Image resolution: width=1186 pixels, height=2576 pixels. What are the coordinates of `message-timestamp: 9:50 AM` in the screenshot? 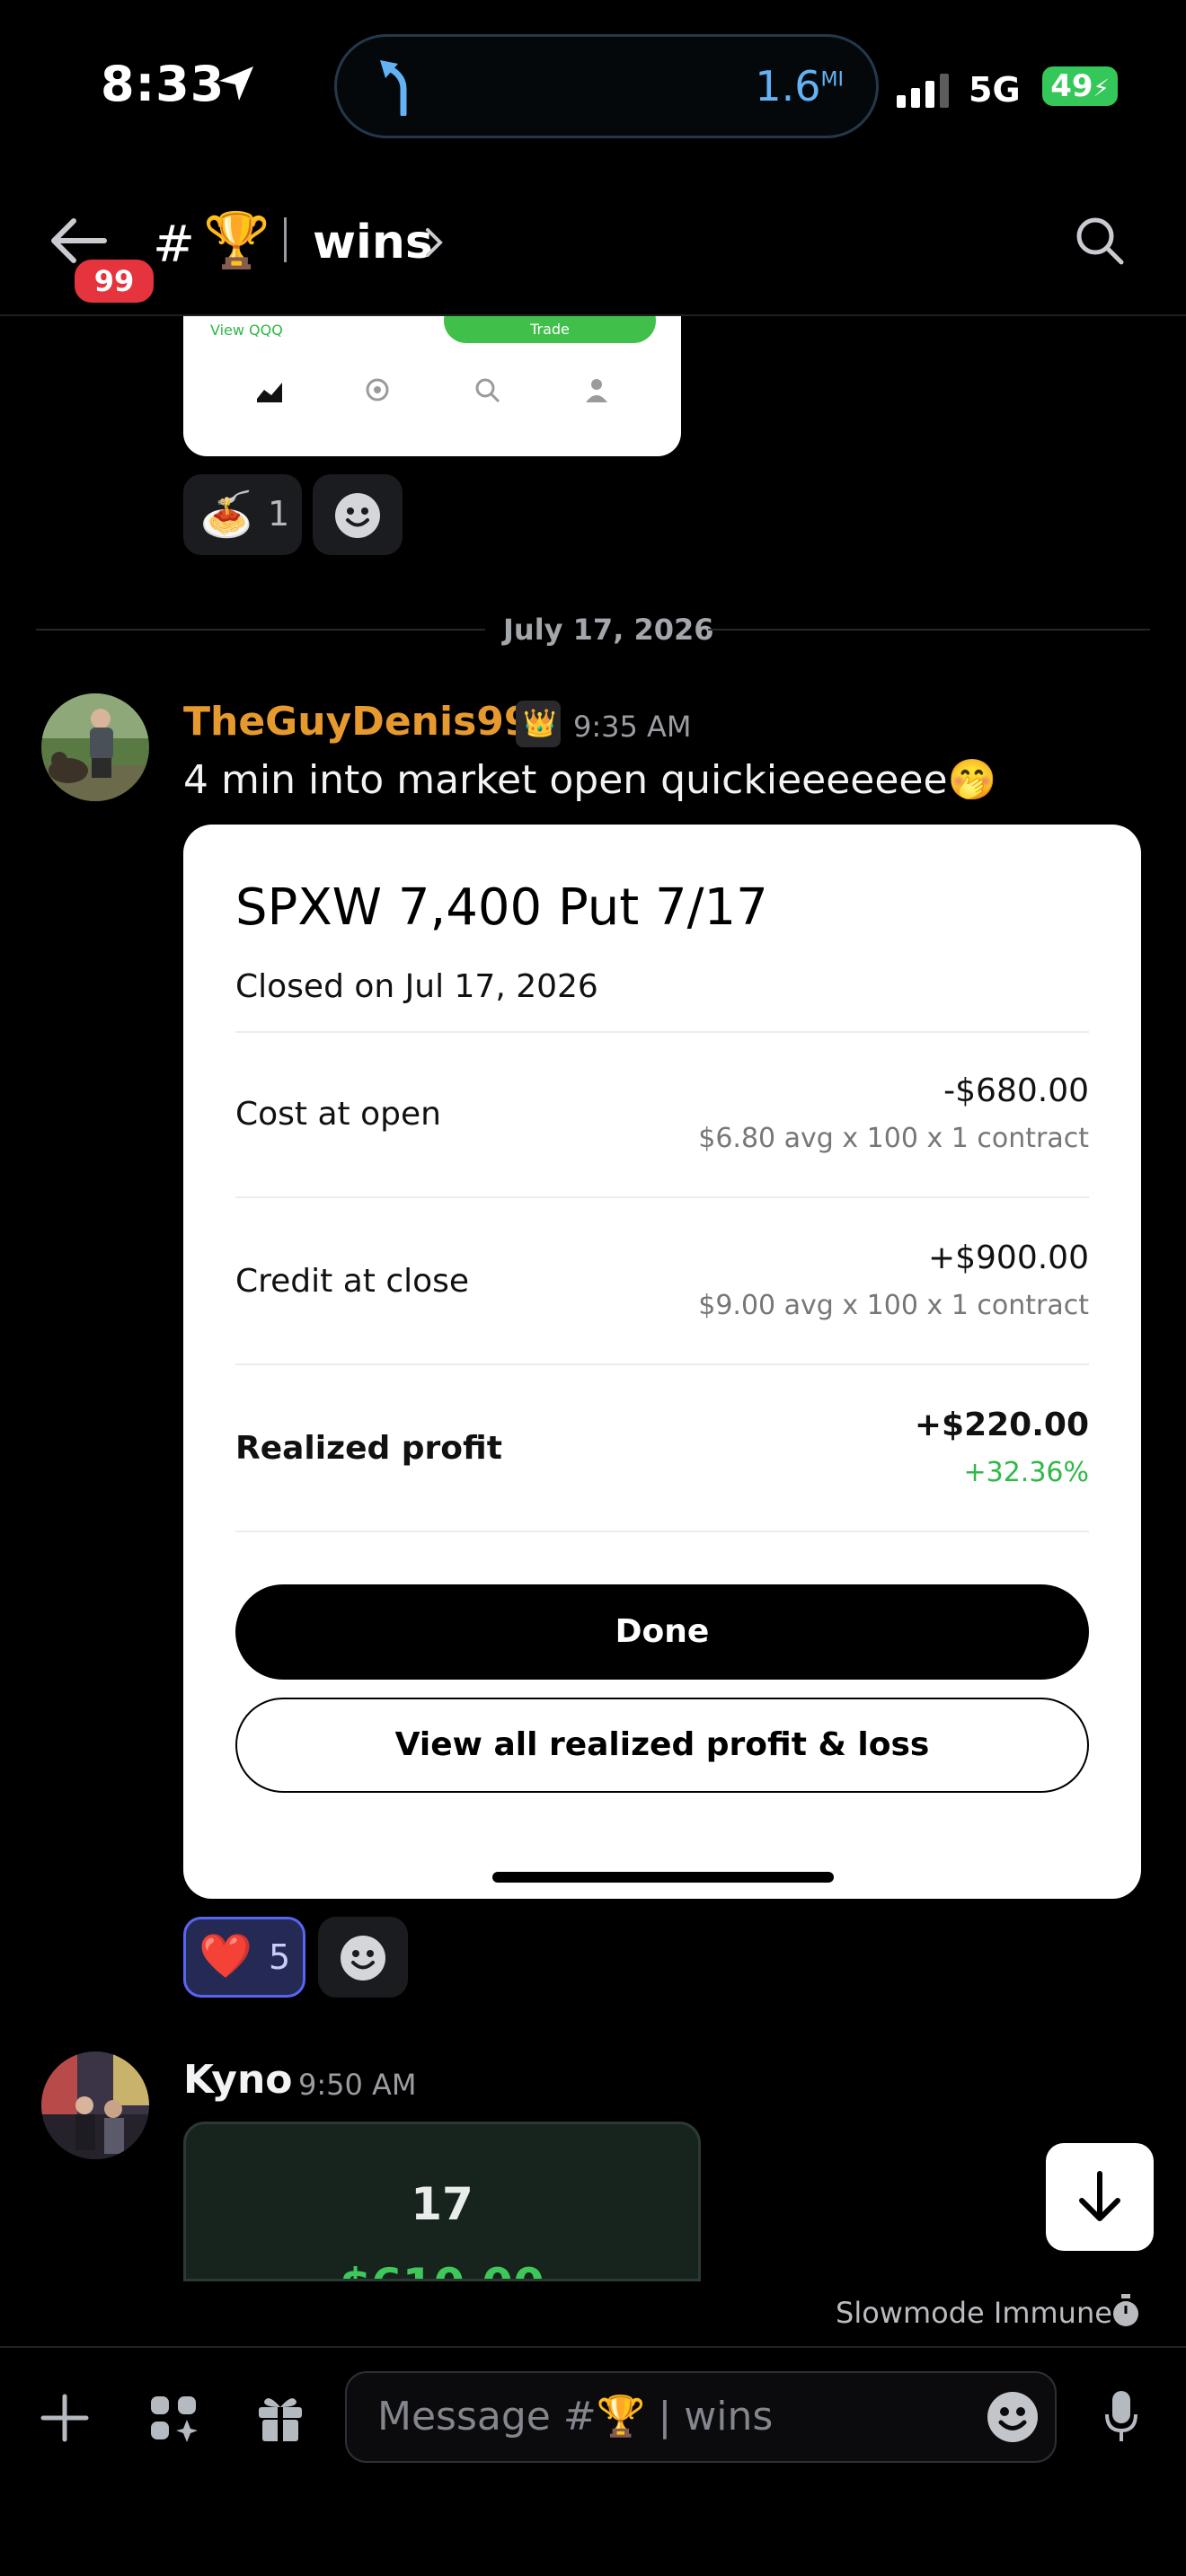 It's located at (357, 2085).